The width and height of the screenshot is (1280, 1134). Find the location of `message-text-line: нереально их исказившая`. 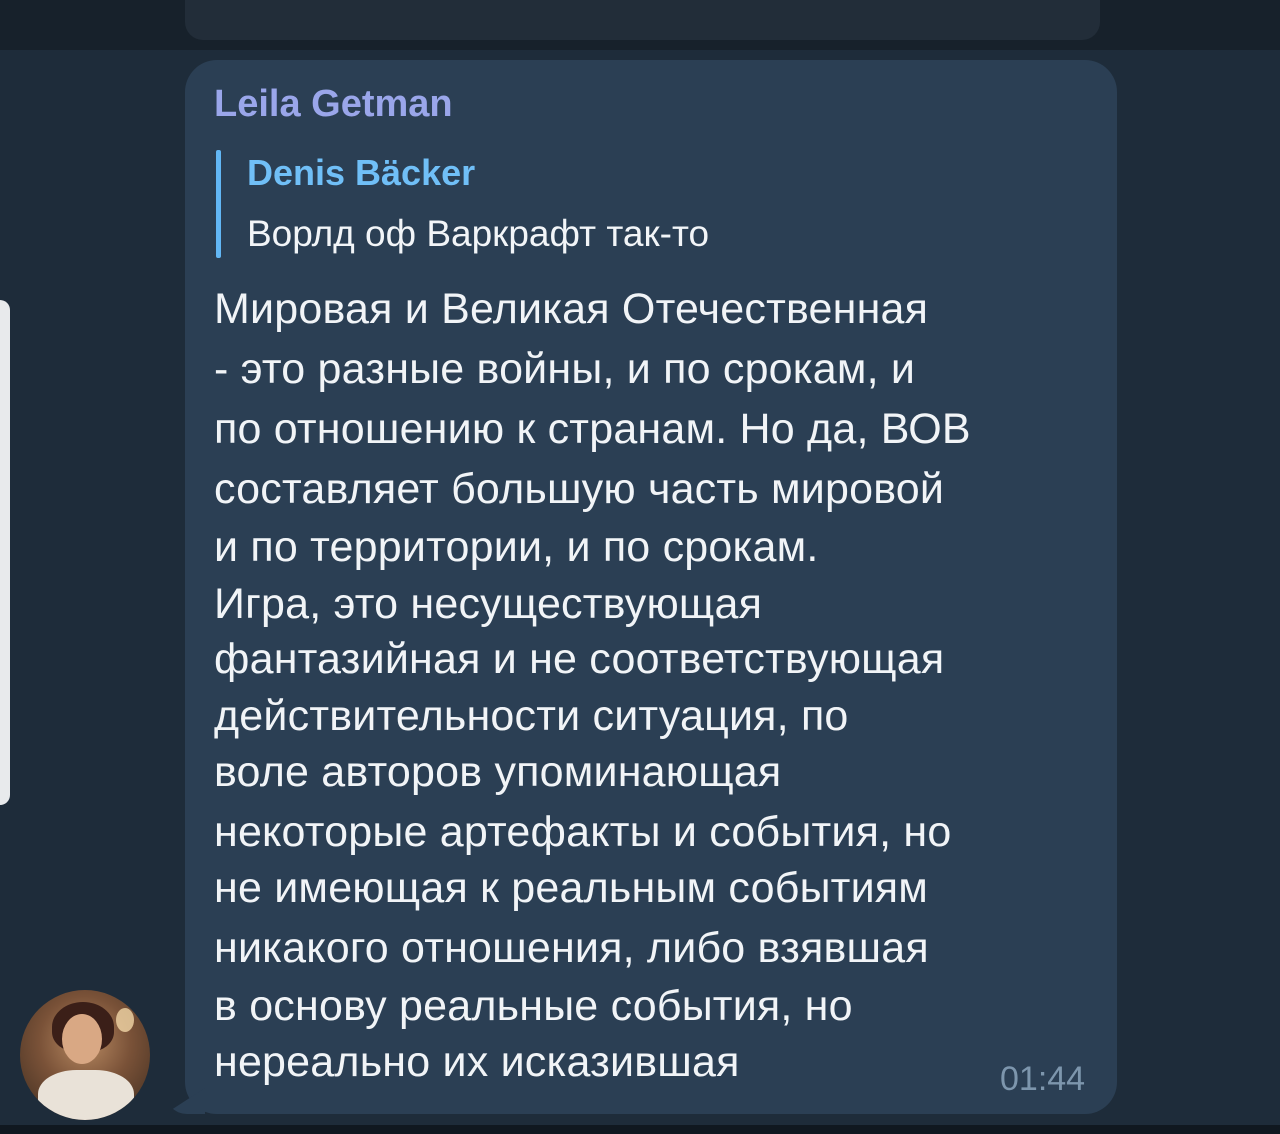

message-text-line: нереально их исказившая is located at coordinates (477, 1062).